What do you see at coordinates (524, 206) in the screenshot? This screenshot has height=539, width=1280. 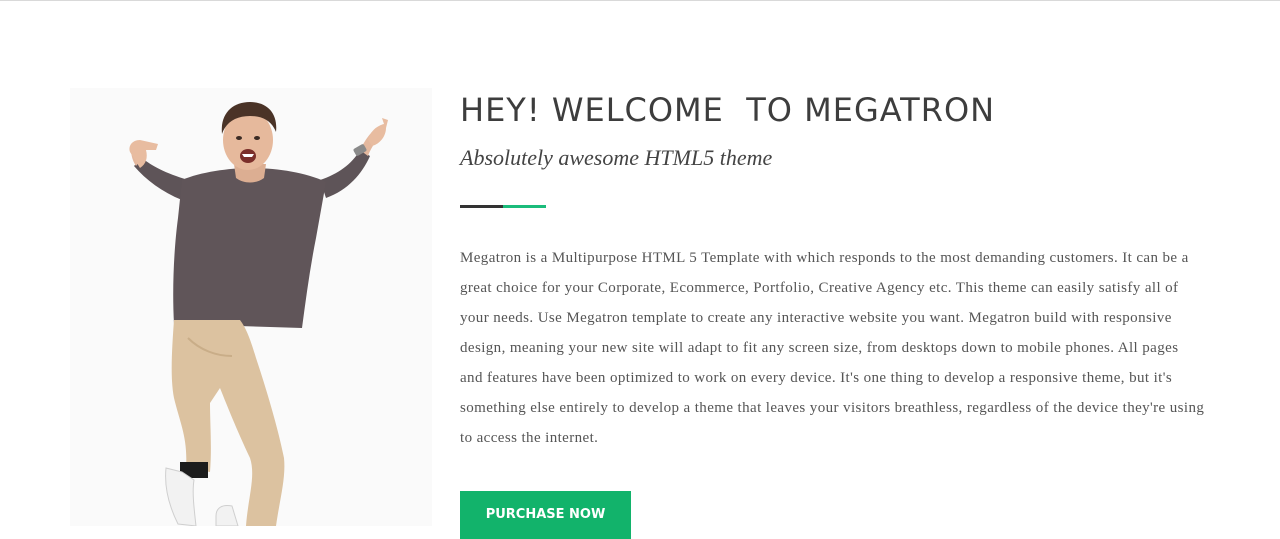 I see `divider-green-segment` at bounding box center [524, 206].